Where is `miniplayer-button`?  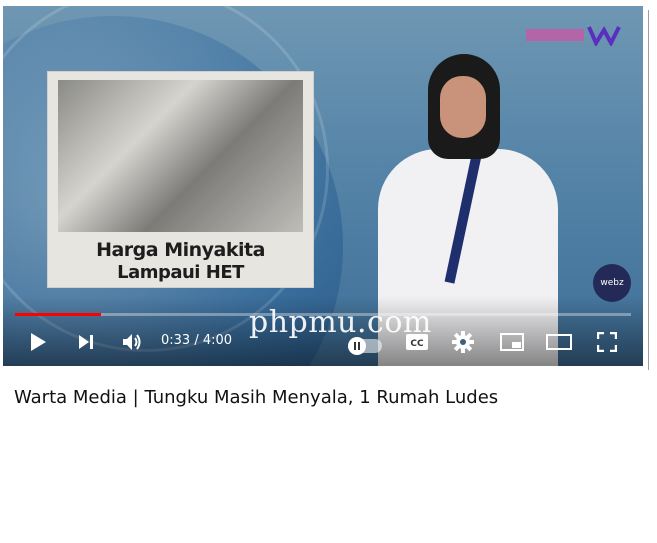 miniplayer-button is located at coordinates (512, 342).